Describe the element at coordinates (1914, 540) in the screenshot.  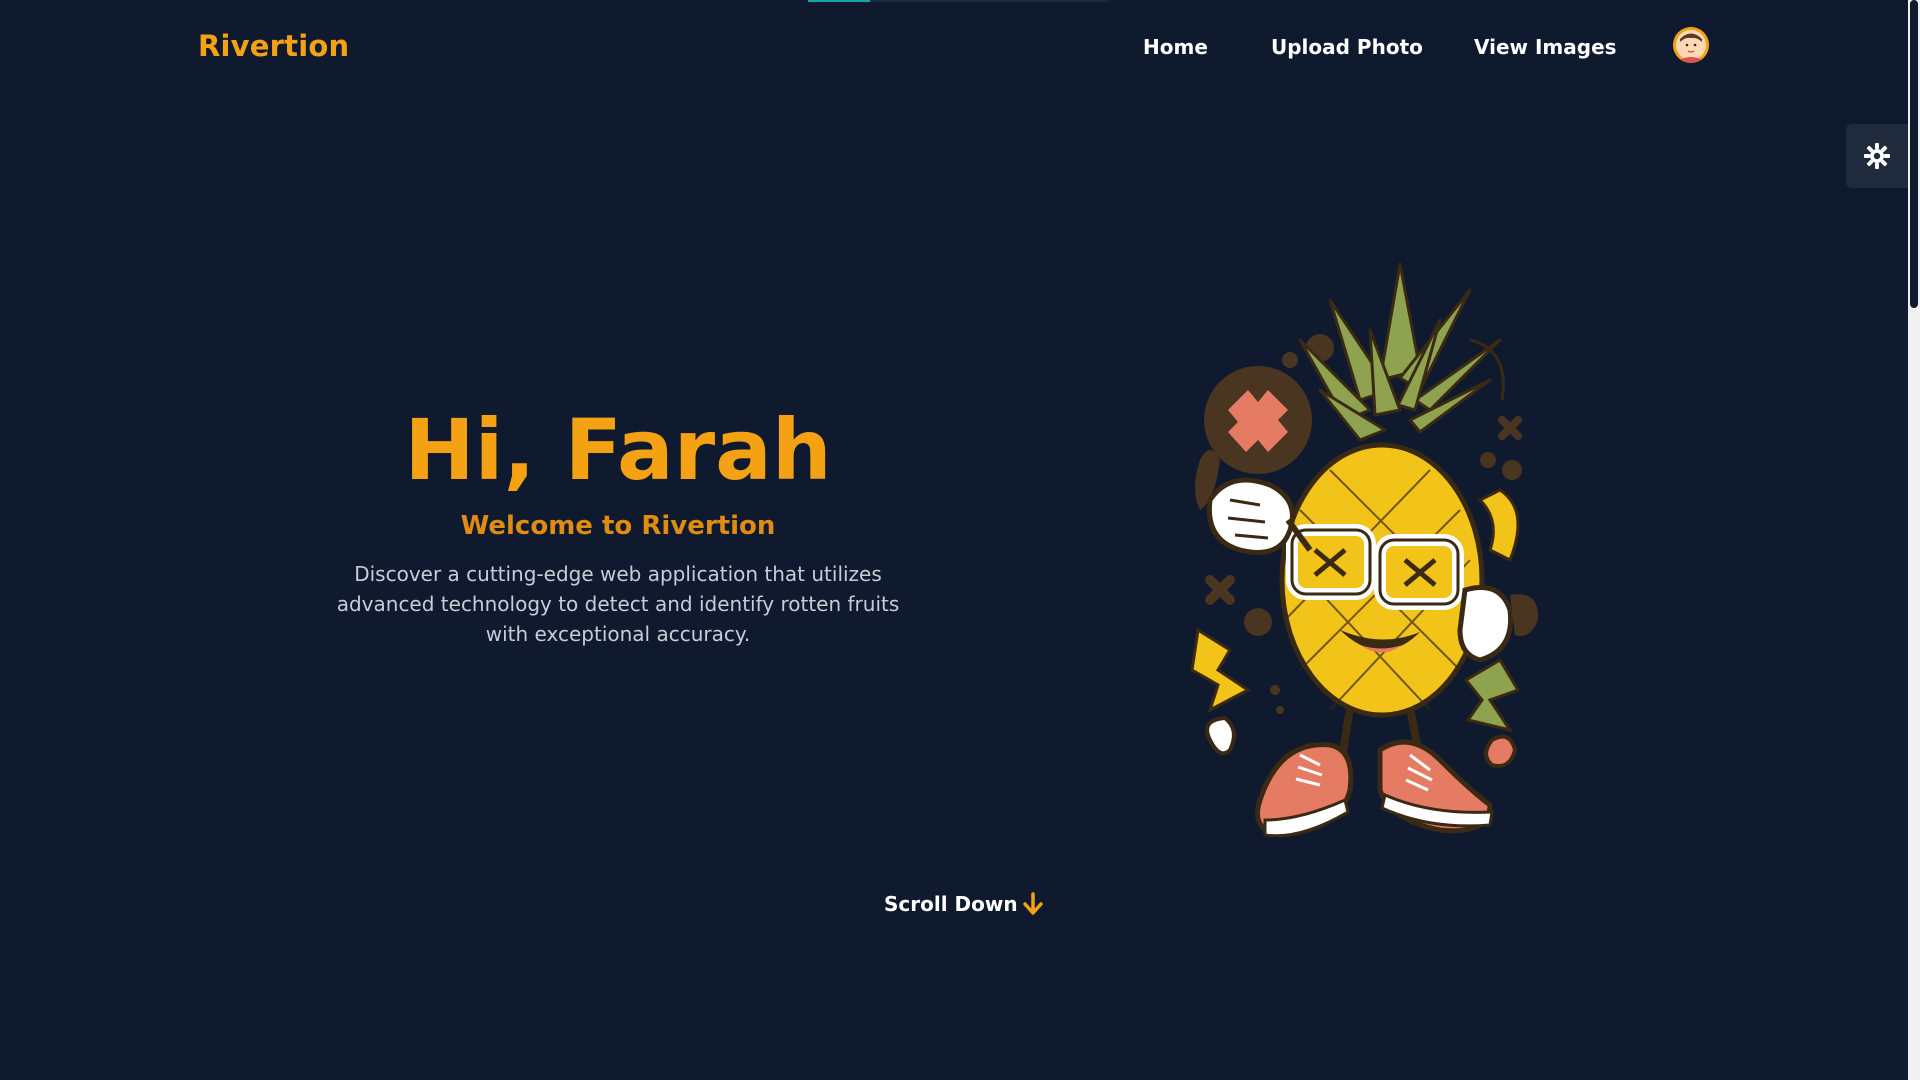
I see `page-scrollbar` at that location.